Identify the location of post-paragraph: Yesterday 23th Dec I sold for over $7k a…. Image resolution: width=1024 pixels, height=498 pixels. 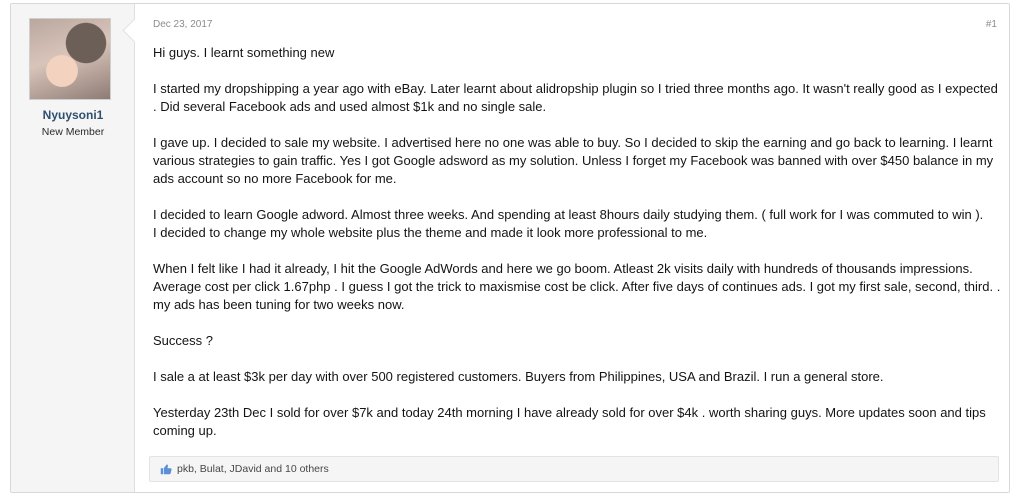
(569, 421).